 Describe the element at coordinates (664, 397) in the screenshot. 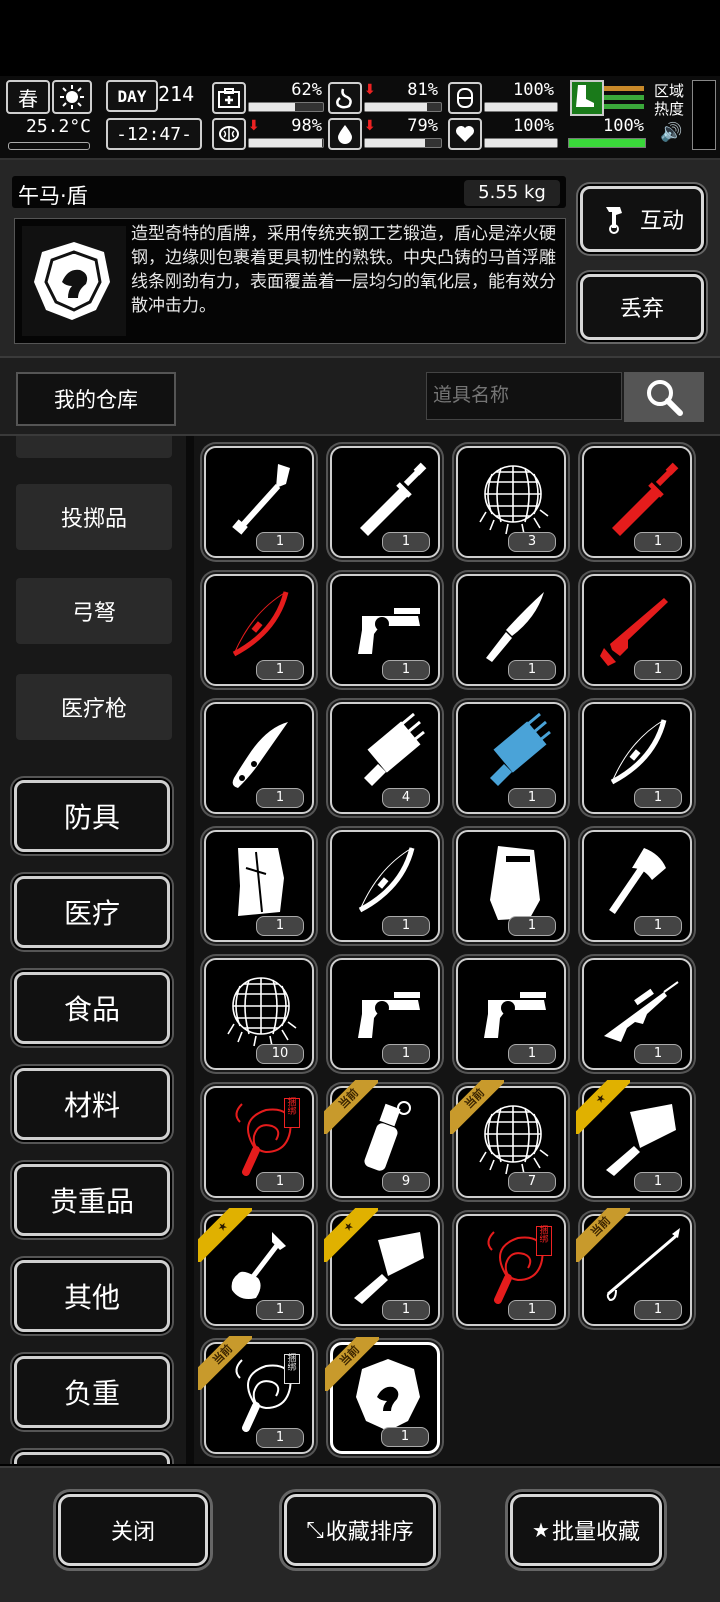

I see `search-button` at that location.